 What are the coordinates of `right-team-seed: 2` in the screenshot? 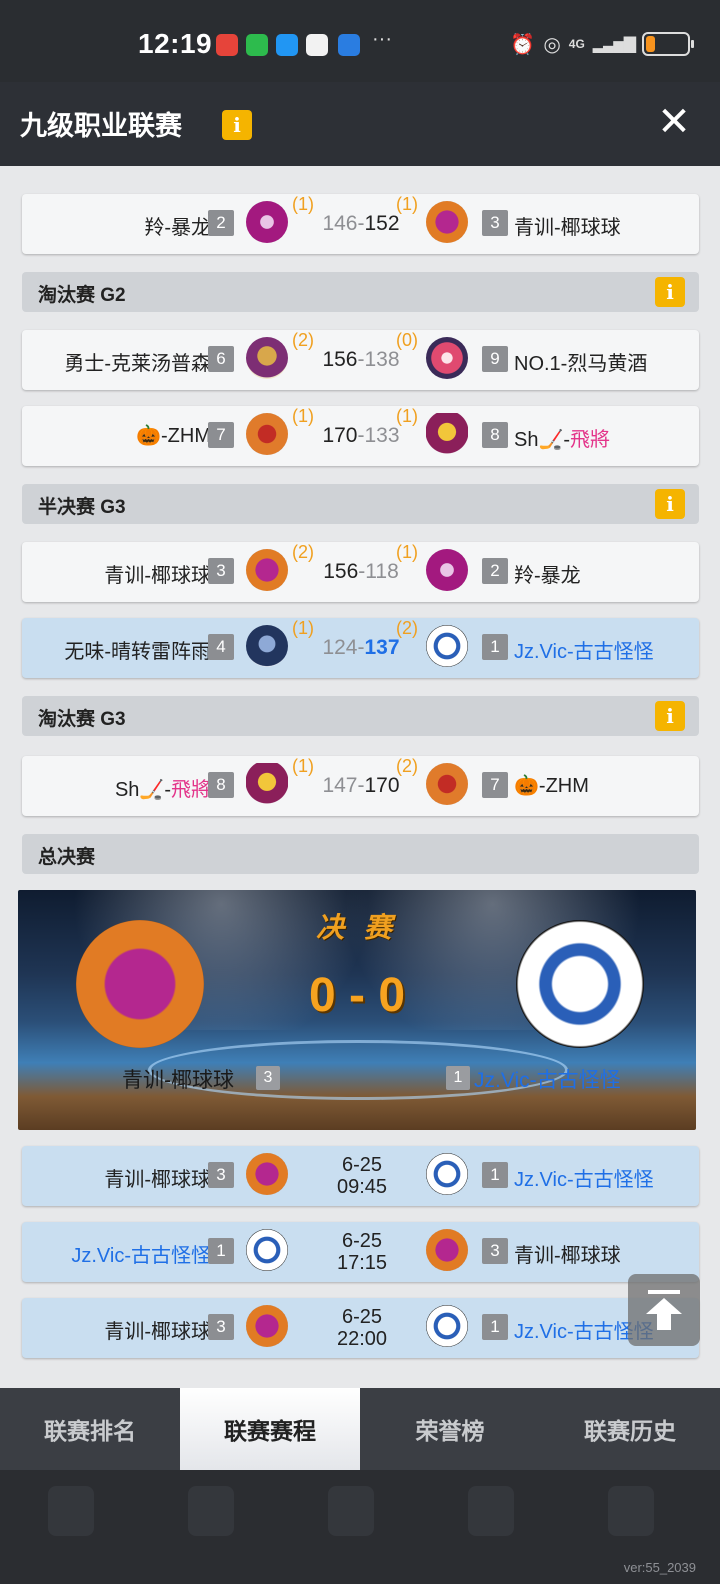 It's located at (495, 571).